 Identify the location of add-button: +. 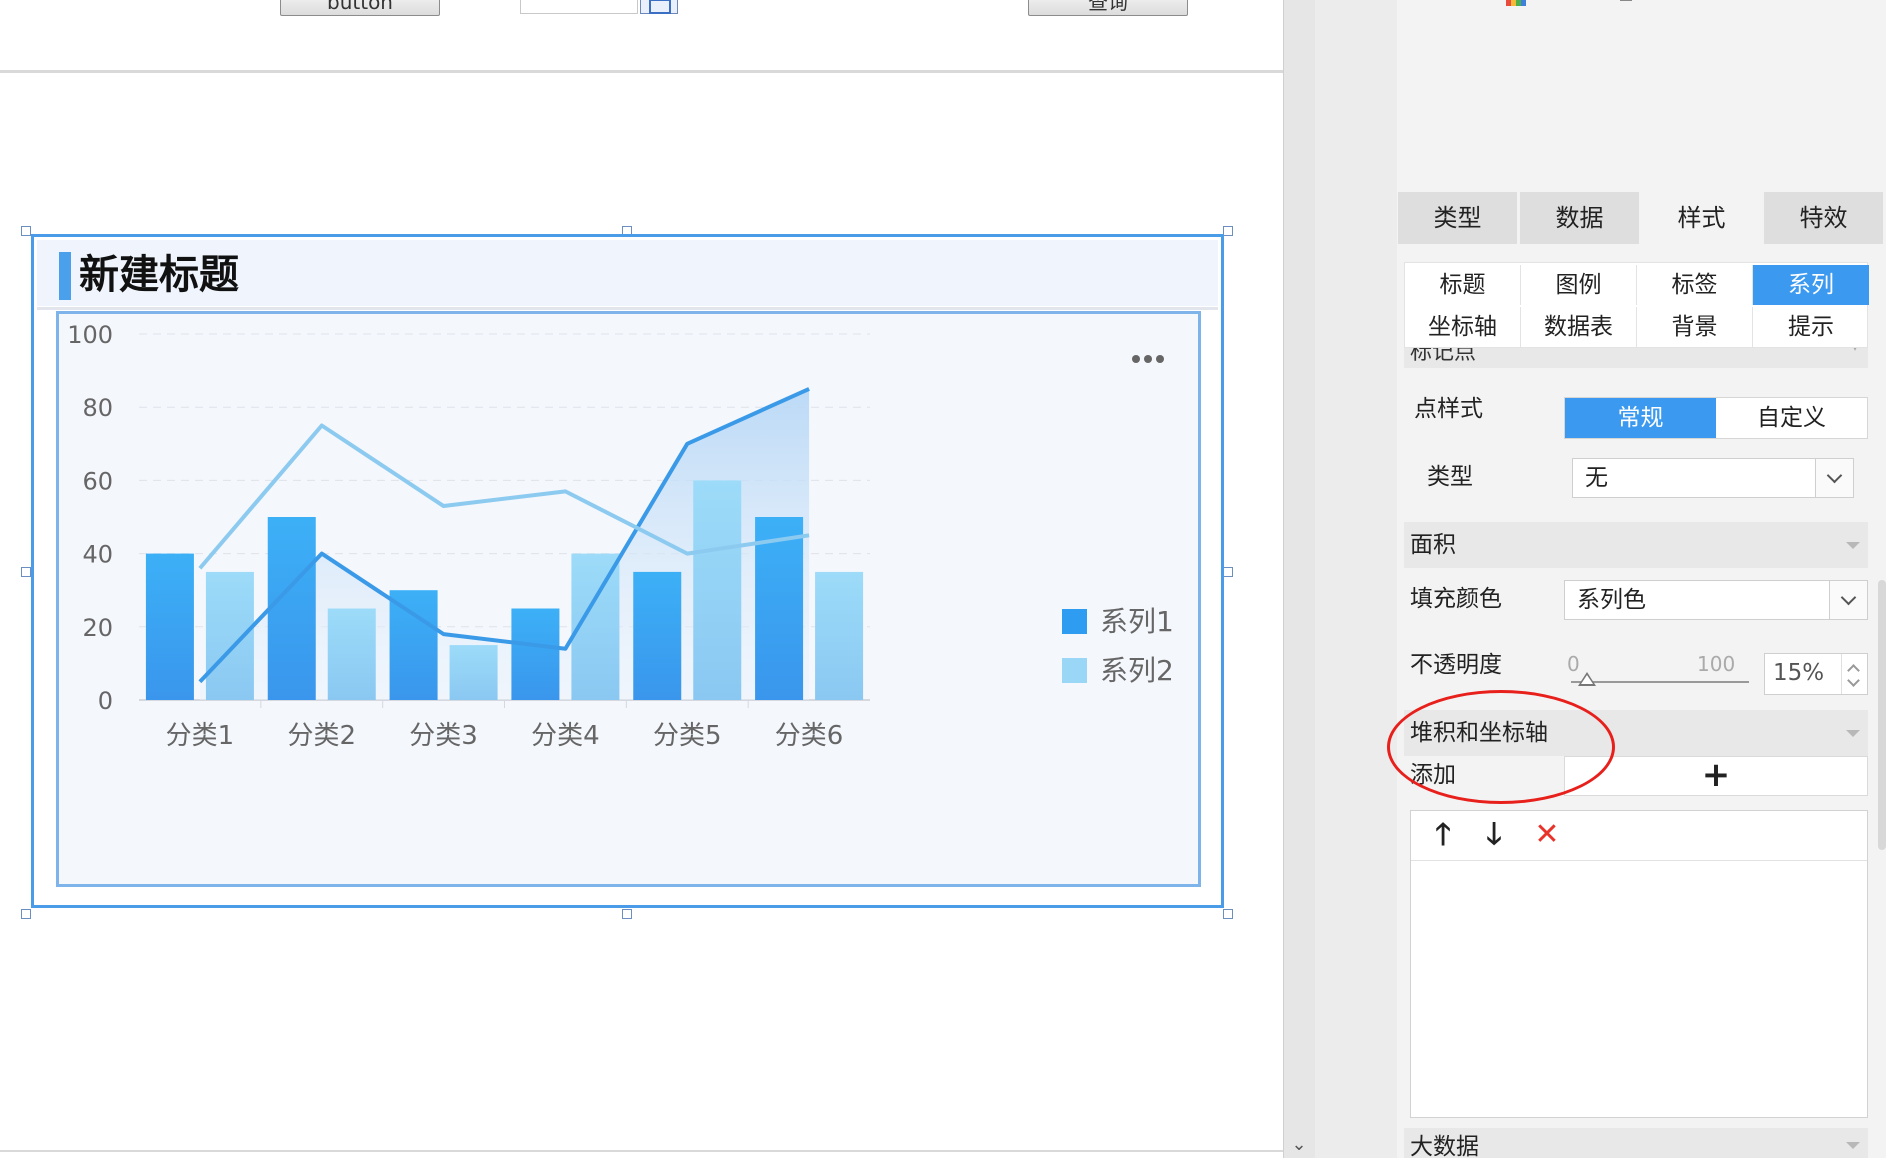
(1716, 776).